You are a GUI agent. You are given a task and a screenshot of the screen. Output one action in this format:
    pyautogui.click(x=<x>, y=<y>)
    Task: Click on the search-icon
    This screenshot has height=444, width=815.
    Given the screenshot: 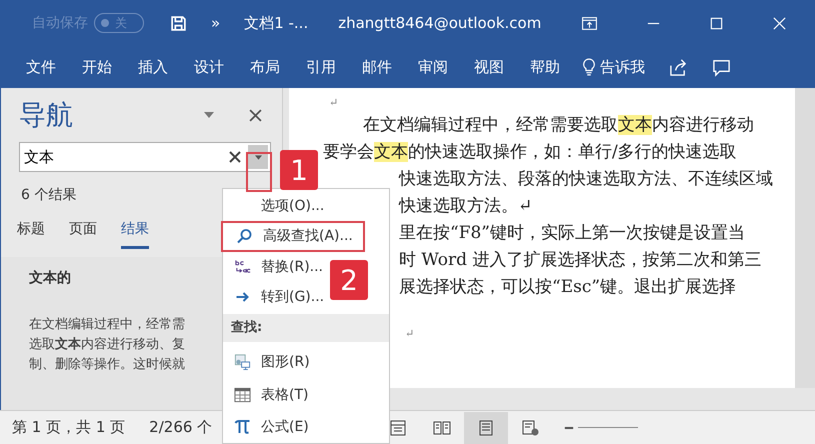 What is the action you would take?
    pyautogui.click(x=244, y=236)
    